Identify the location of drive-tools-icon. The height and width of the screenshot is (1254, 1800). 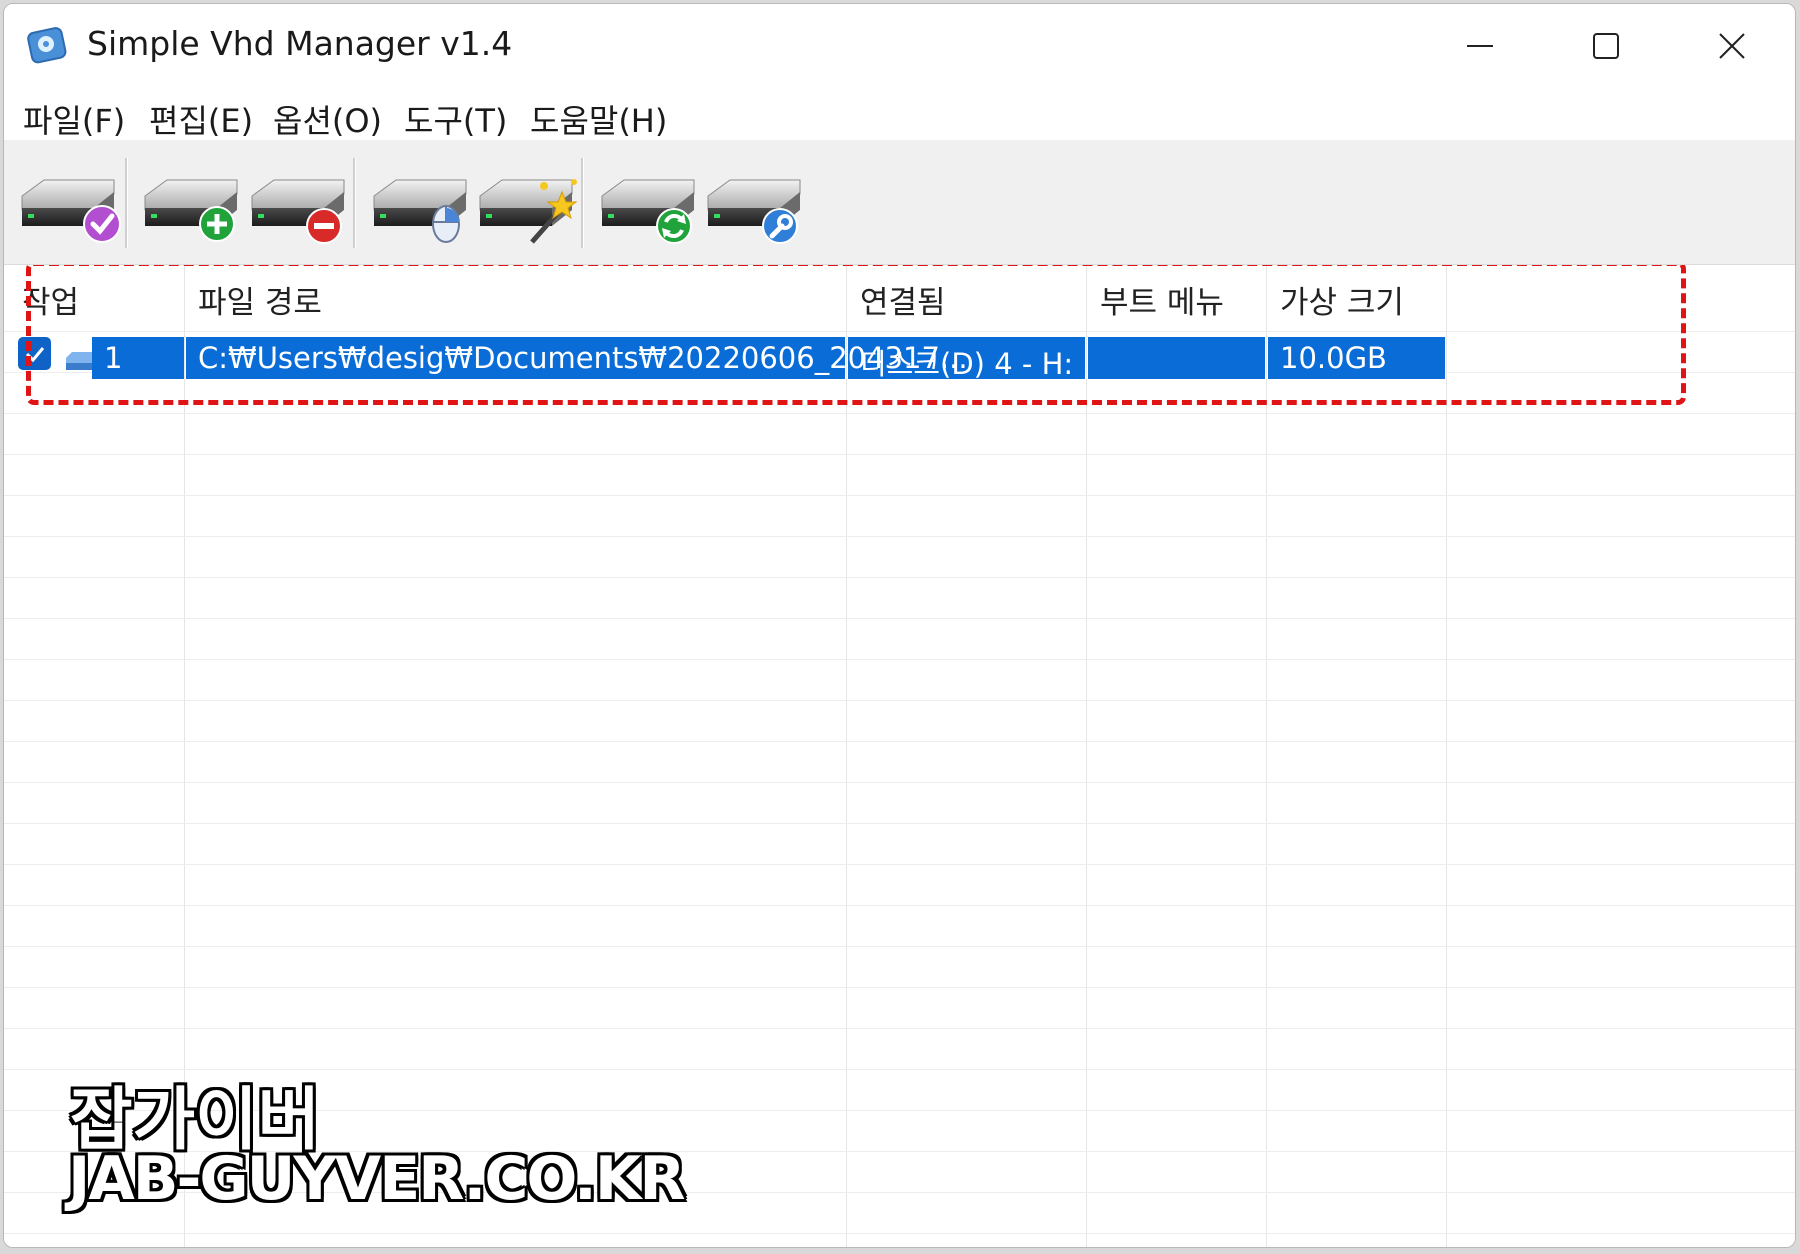
(755, 209).